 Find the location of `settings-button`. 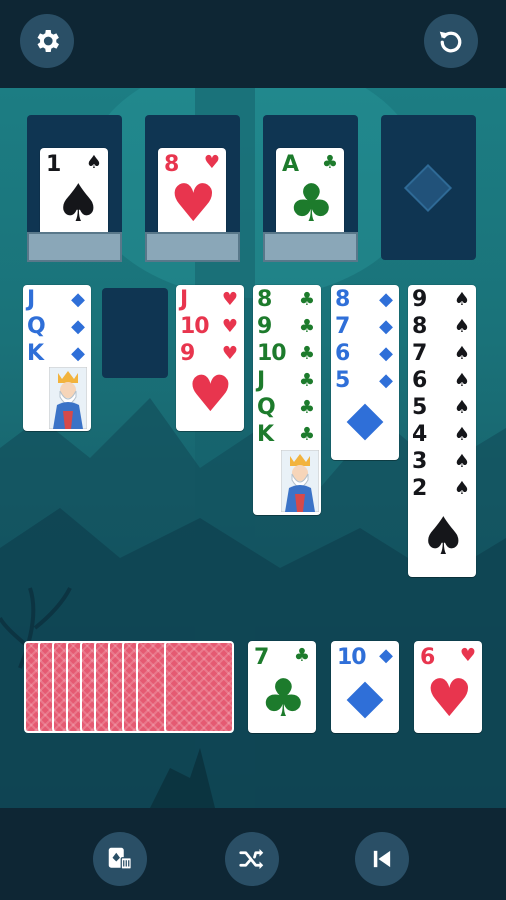

settings-button is located at coordinates (47, 41).